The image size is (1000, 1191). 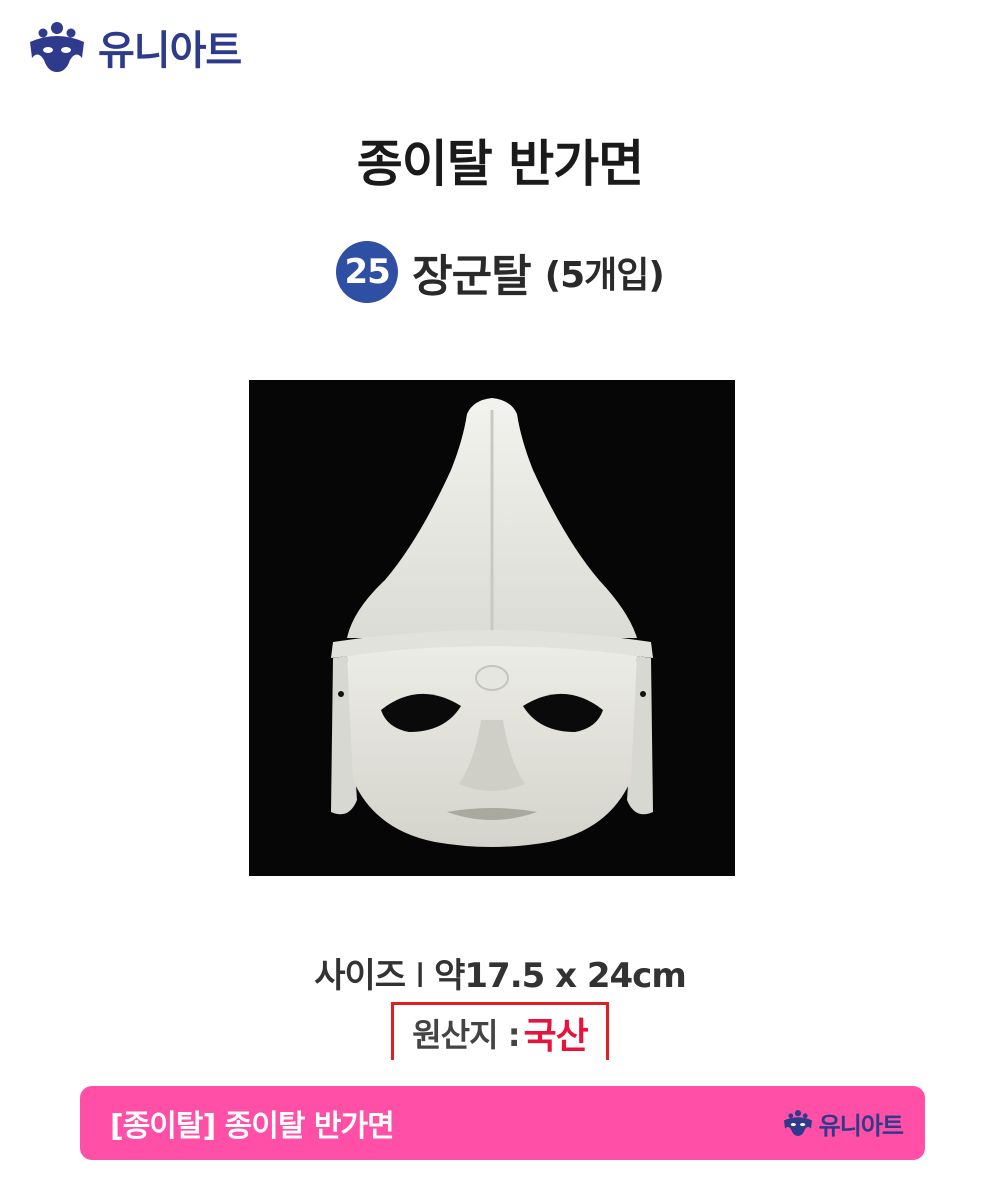 What do you see at coordinates (170, 51) in the screenshot?
I see `brand-name: 유니아트` at bounding box center [170, 51].